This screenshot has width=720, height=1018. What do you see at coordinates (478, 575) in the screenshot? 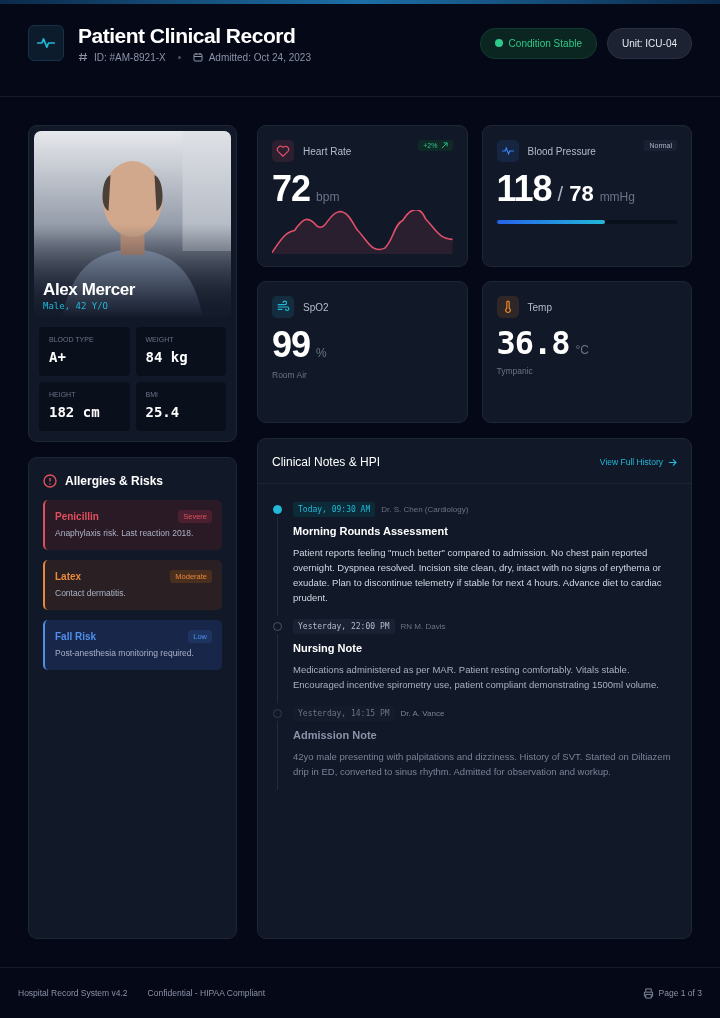
I see `note-text: Patient reports feeling "much better" compared to admission. No chest pain reported overnight. Dyspnea resolved. Incision site clean, dry, intact with no signs of erythema or exudate. Plan to discontinue telemetry if stable for next 4 hours. Advance diet to cardiac prudent.` at bounding box center [478, 575].